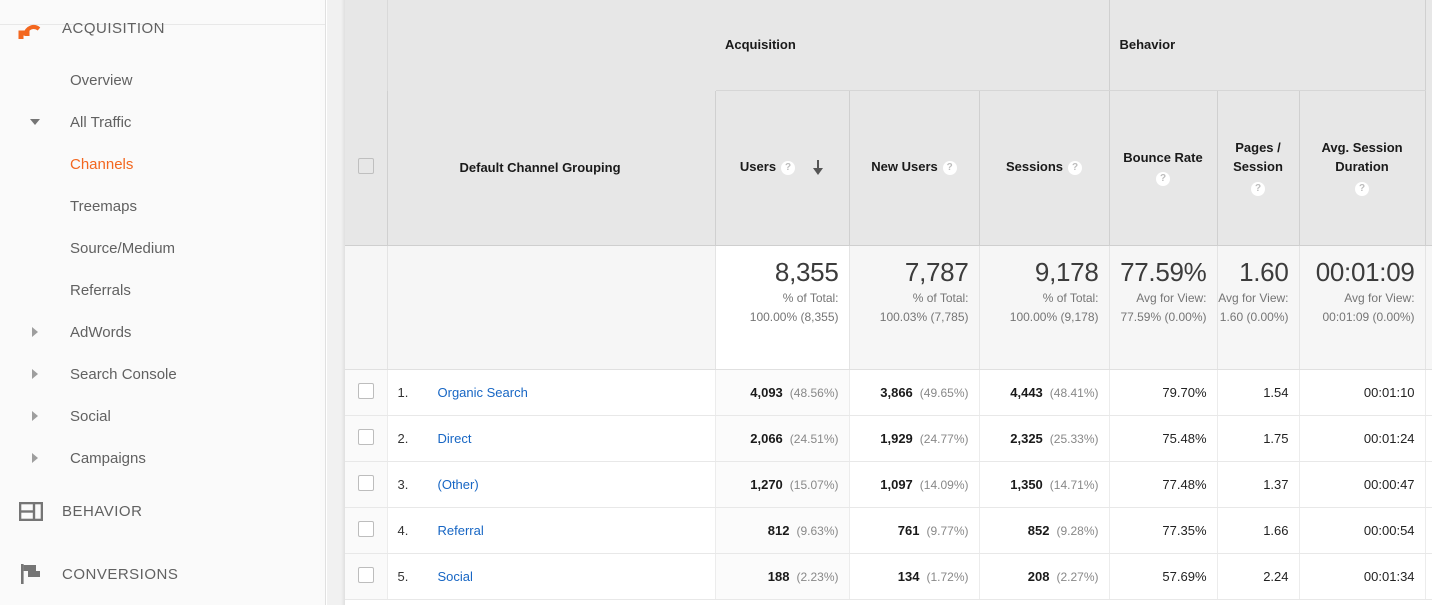 The height and width of the screenshot is (605, 1432). I want to click on summary-value: 77.59%, so click(1163, 271).